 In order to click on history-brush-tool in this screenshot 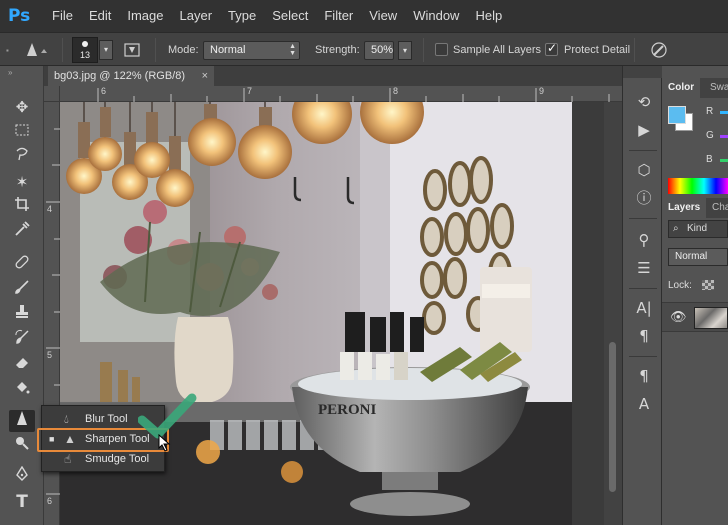, I will do `click(22, 340)`.